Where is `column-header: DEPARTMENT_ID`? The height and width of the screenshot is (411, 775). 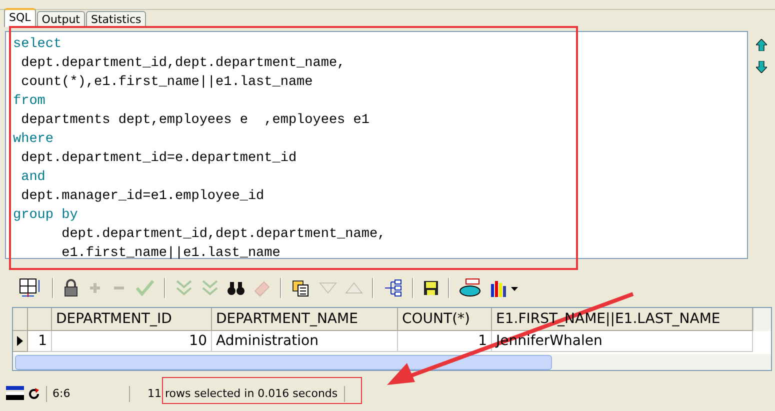
column-header: DEPARTMENT_ID is located at coordinates (132, 319).